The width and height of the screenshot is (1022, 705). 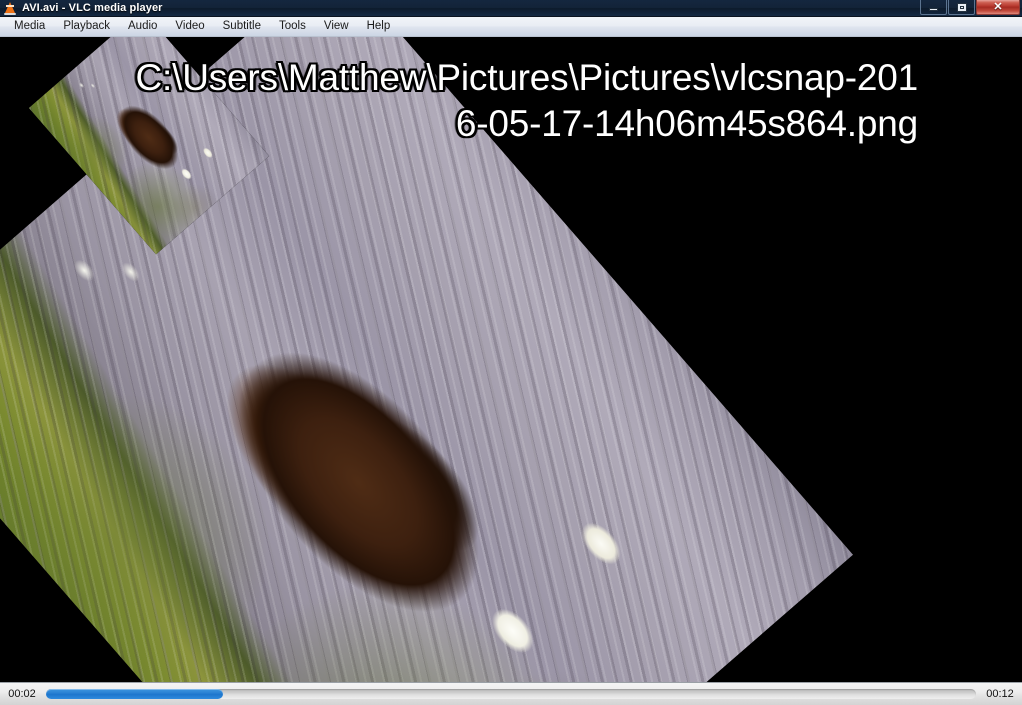 I want to click on seek-bar, so click(x=511, y=694).